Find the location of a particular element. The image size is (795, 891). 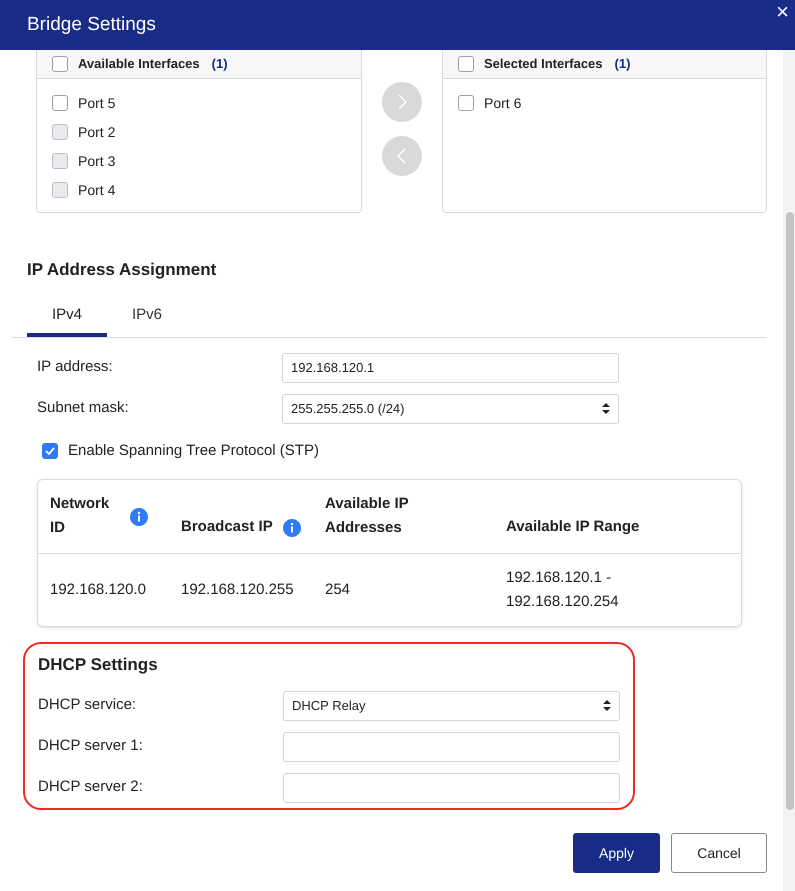

port-label: Port 3 is located at coordinates (97, 161).